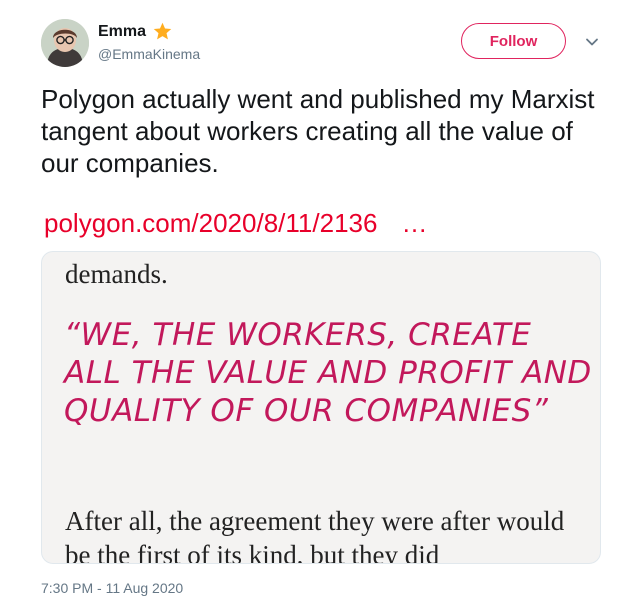 The height and width of the screenshot is (604, 640). What do you see at coordinates (513, 41) in the screenshot?
I see `follow-button: Follow` at bounding box center [513, 41].